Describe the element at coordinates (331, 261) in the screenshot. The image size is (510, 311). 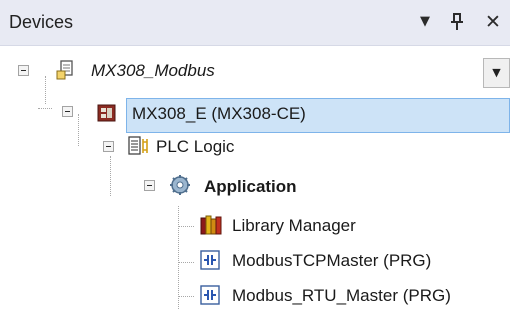
I see `child-node-label: ModbusTCPMaster (PRG)` at that location.